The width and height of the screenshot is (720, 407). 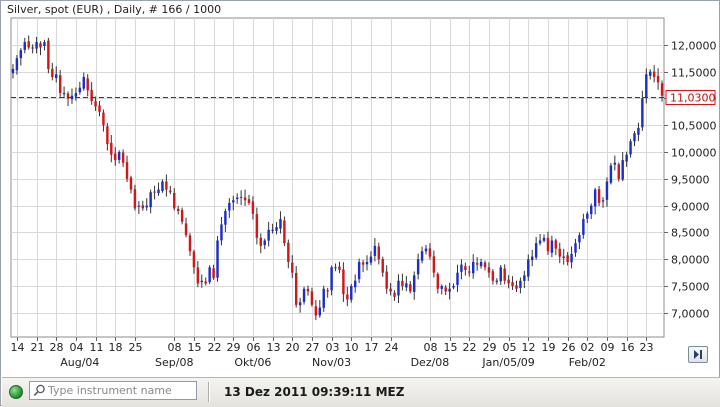 What do you see at coordinates (252, 362) in the screenshot?
I see `x-month-label: Okt/06` at bounding box center [252, 362].